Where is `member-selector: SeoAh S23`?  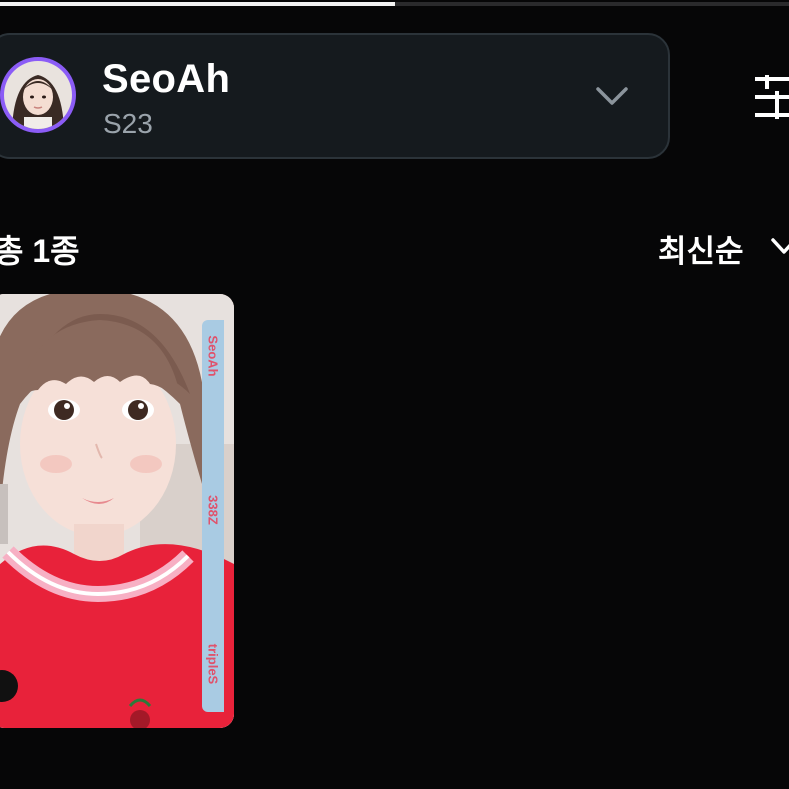
member-selector: SeoAh S23 is located at coordinates (335, 96).